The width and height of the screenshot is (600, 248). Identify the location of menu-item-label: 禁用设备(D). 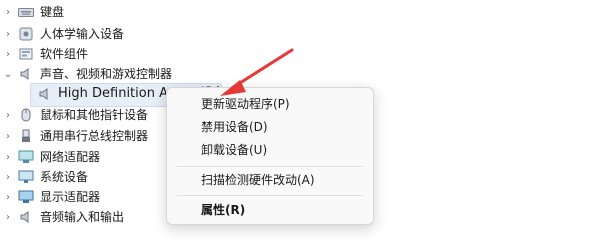
(234, 127).